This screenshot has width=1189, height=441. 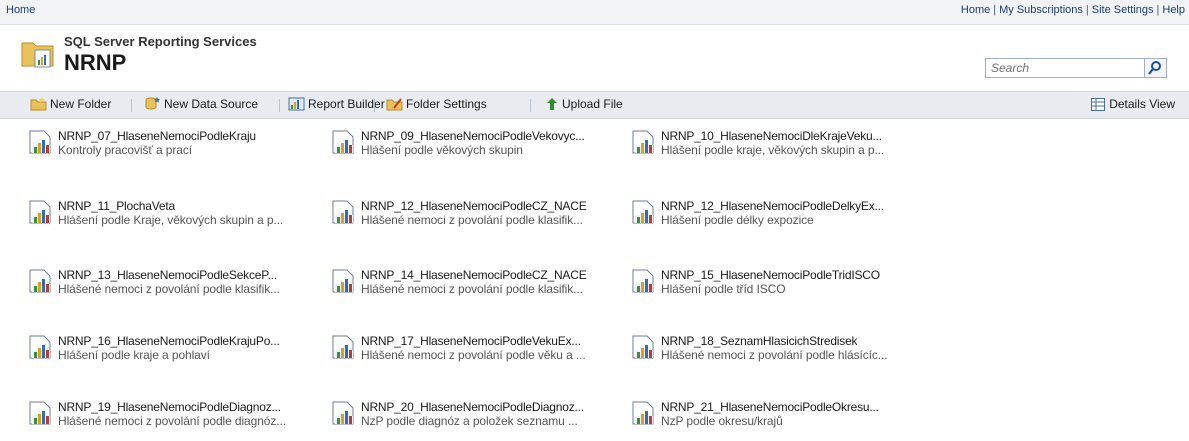 What do you see at coordinates (1142, 104) in the screenshot?
I see `details-view-label: Details View` at bounding box center [1142, 104].